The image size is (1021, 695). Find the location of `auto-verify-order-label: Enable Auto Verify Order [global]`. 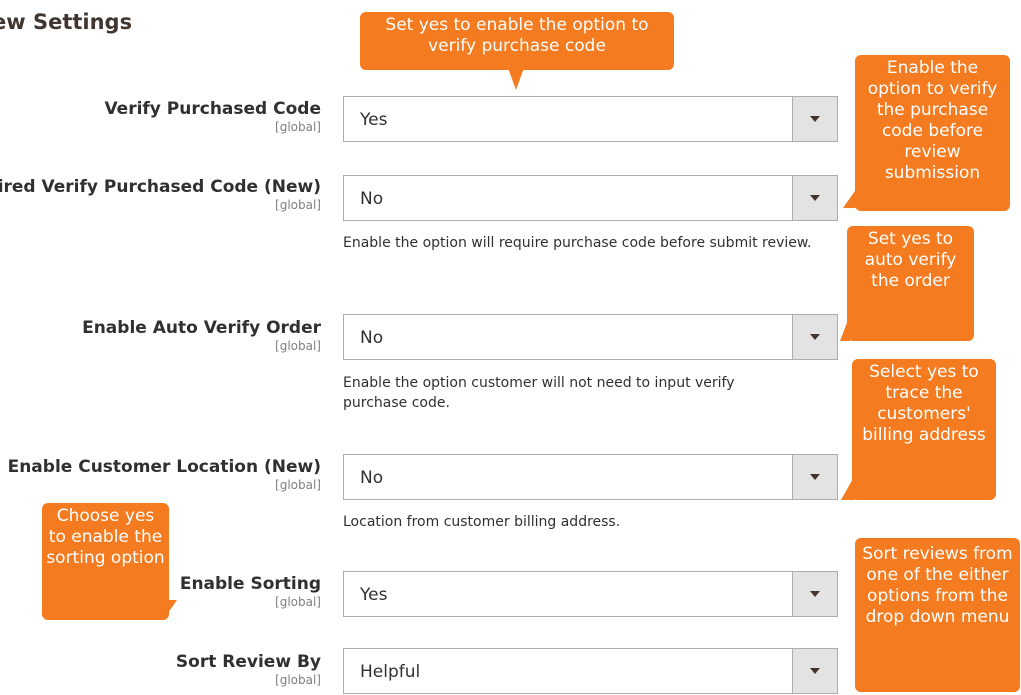

auto-verify-order-label: Enable Auto Verify Order [global] is located at coordinates (201, 335).